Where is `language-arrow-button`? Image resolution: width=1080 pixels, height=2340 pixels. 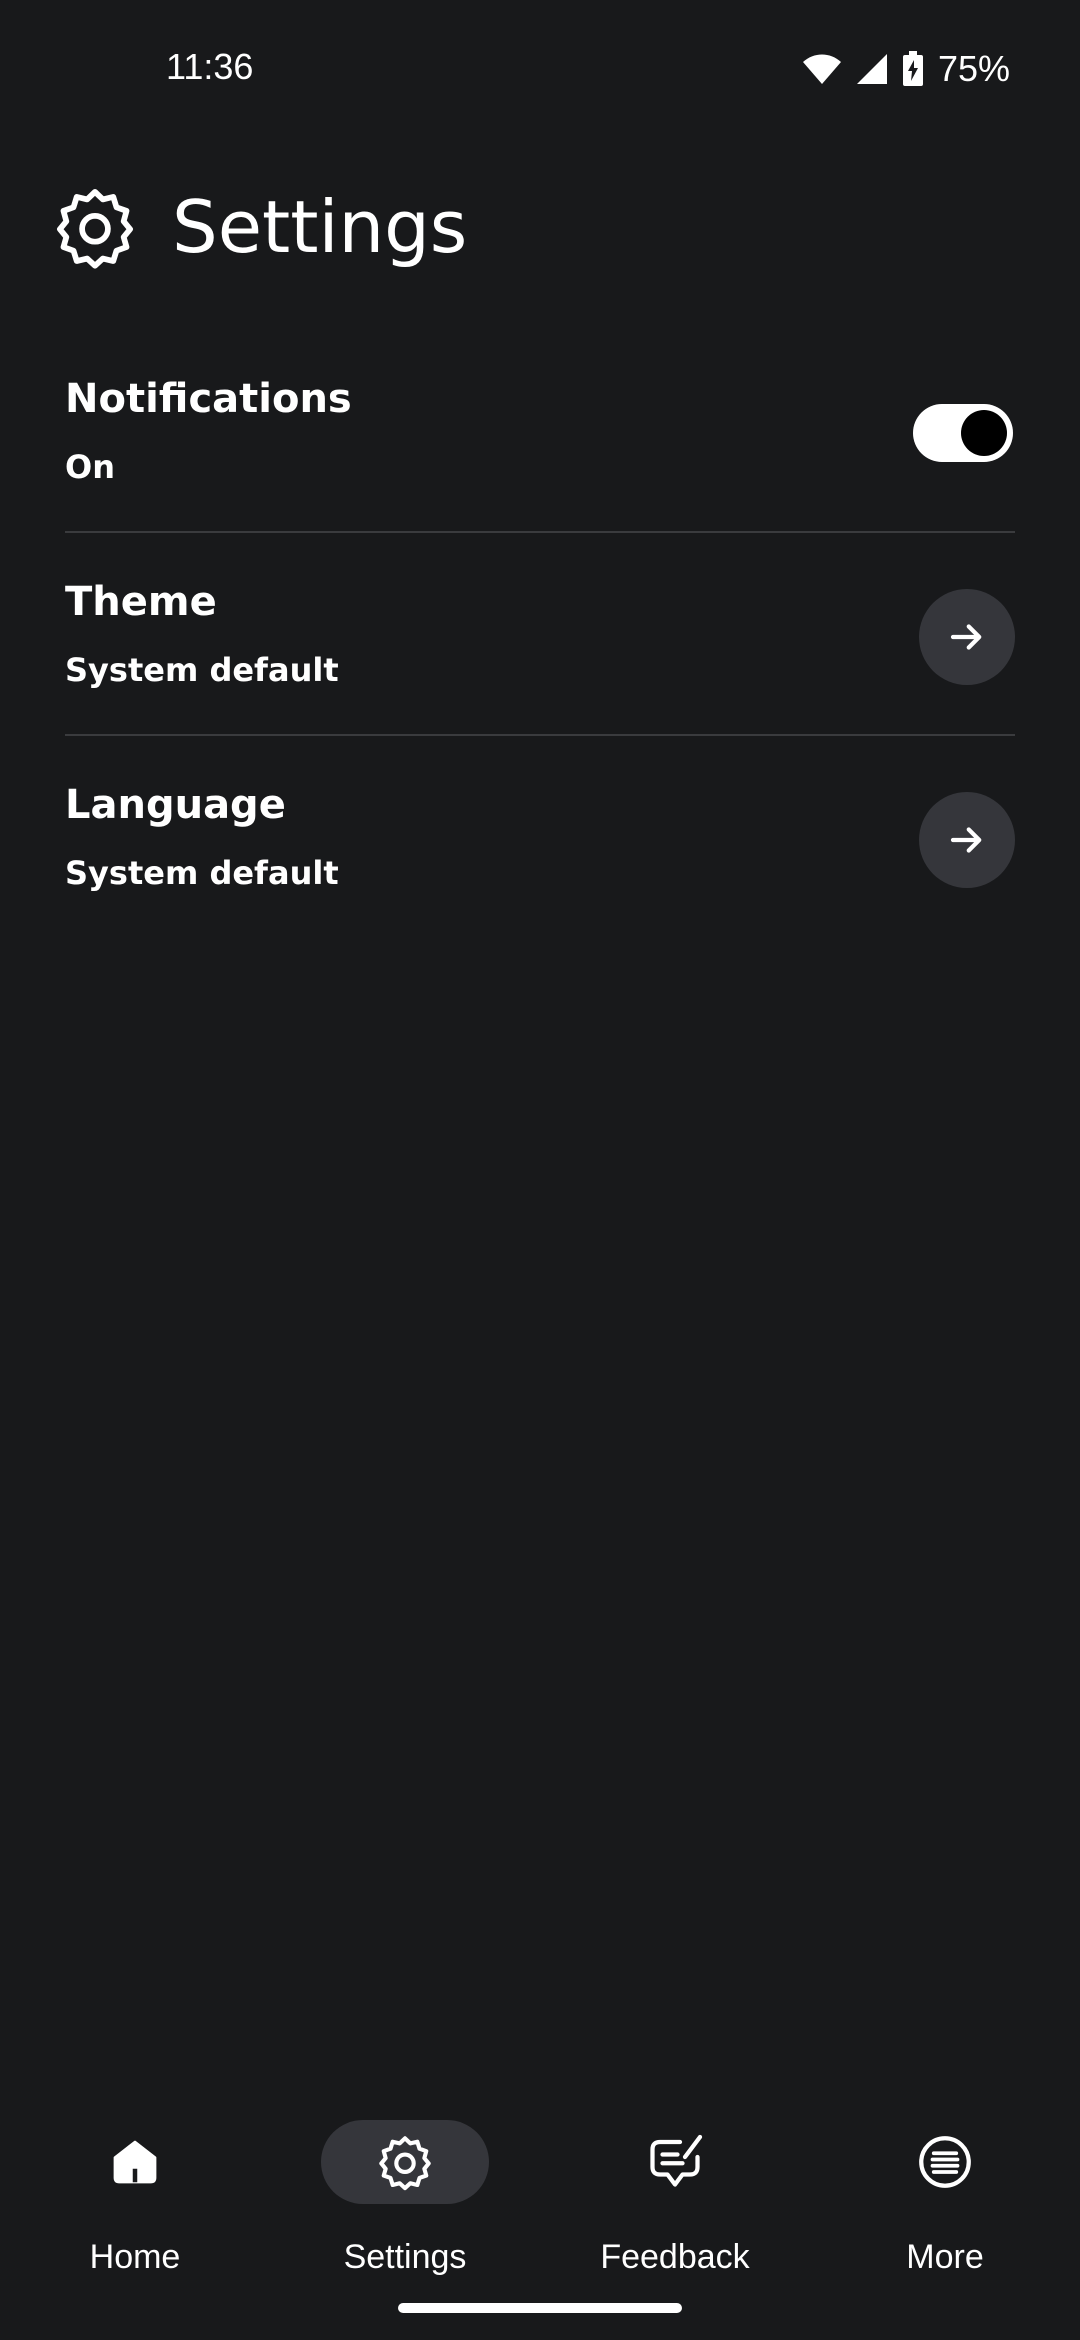
language-arrow-button is located at coordinates (967, 840).